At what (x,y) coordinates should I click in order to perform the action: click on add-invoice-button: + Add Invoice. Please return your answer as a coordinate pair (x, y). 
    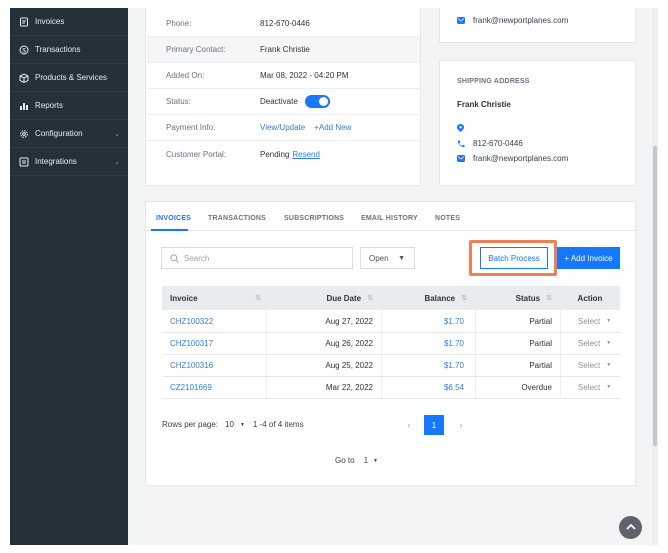
    Looking at the image, I should click on (588, 258).